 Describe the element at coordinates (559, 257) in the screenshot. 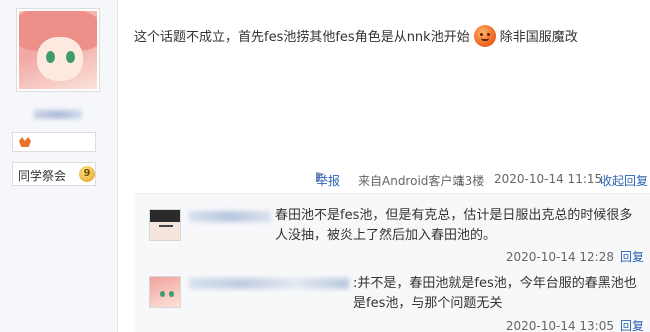

I see `reply-time: 2020-10-14 12:28` at that location.